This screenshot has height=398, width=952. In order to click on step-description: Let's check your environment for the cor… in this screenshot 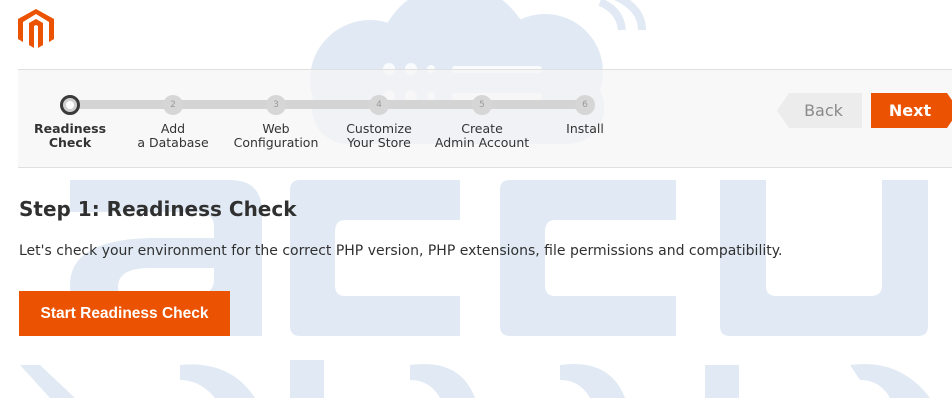, I will do `click(401, 251)`.